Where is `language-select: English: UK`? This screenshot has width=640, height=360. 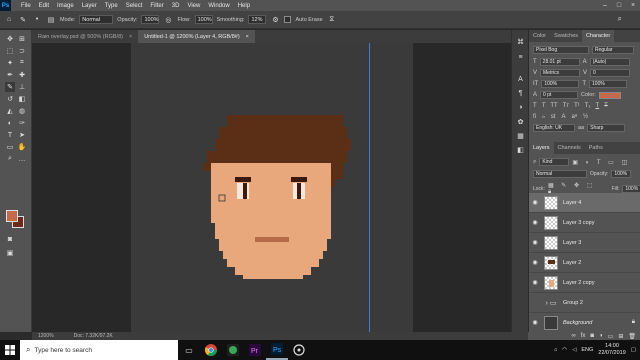
language-select: English: UK is located at coordinates (554, 128).